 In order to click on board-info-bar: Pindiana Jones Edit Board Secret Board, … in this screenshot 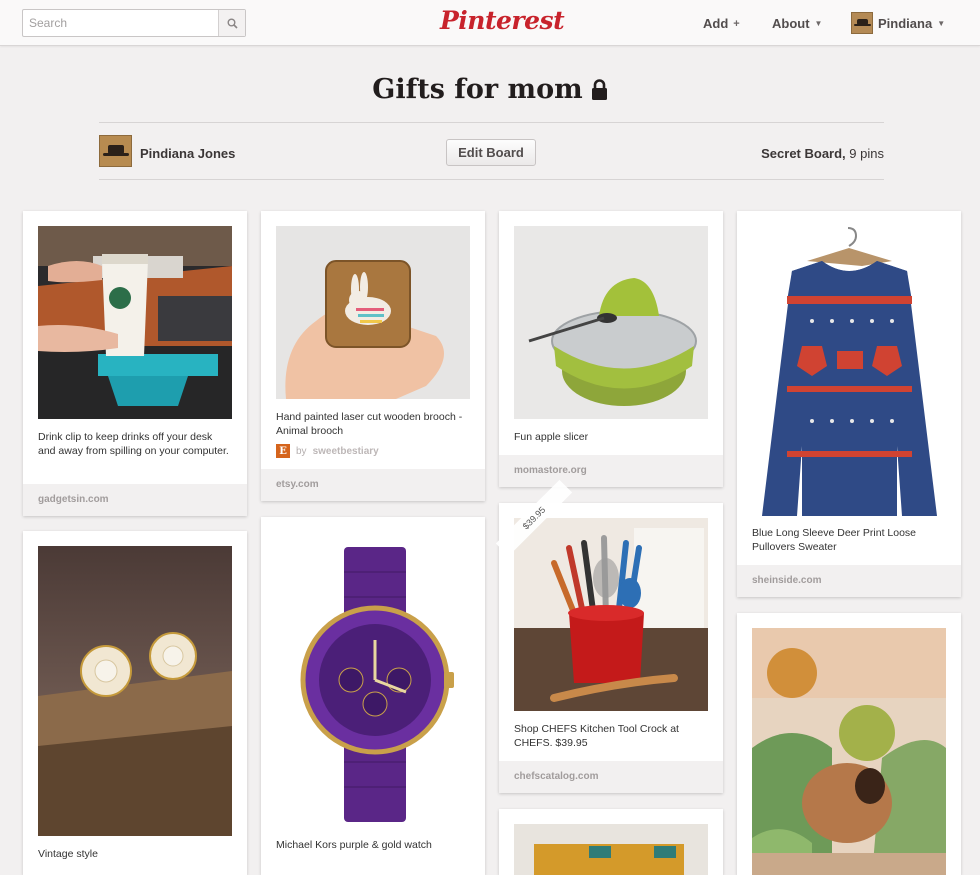, I will do `click(491, 151)`.